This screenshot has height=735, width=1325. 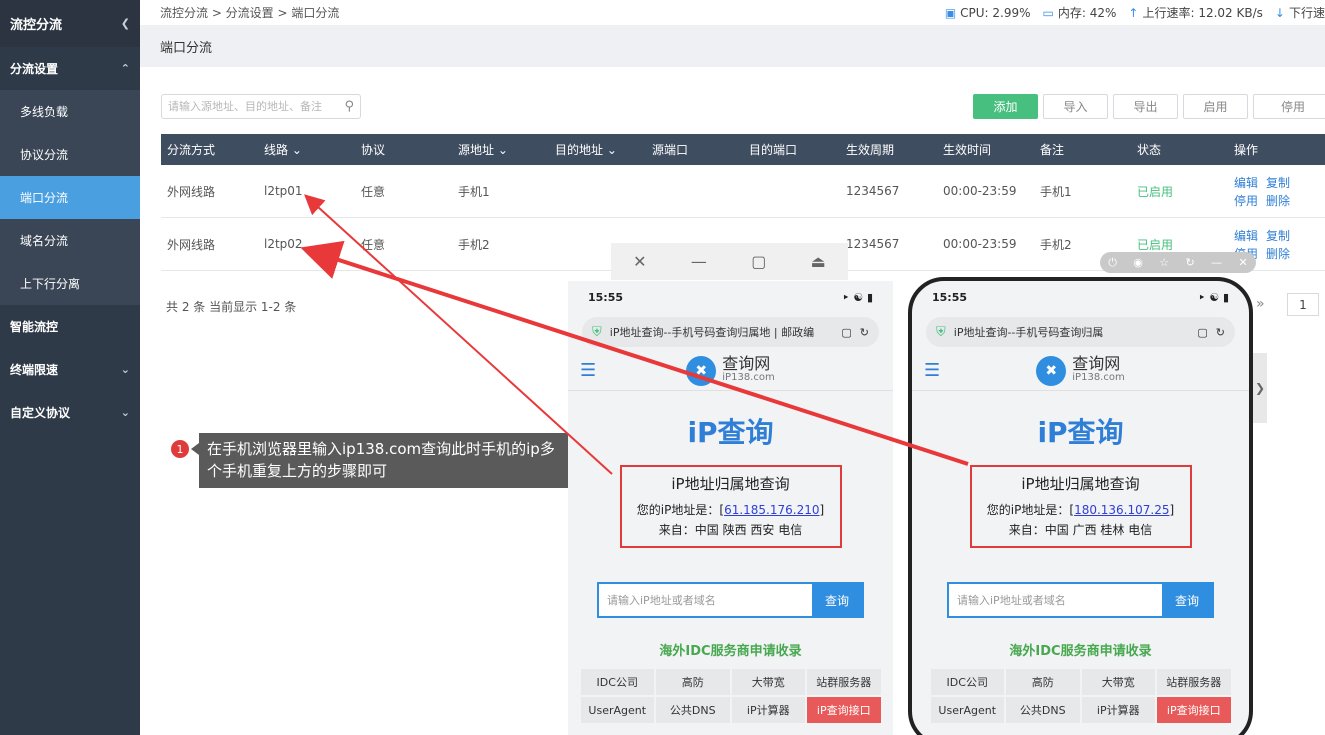 I want to click on add-button: 添加, so click(x=1005, y=106).